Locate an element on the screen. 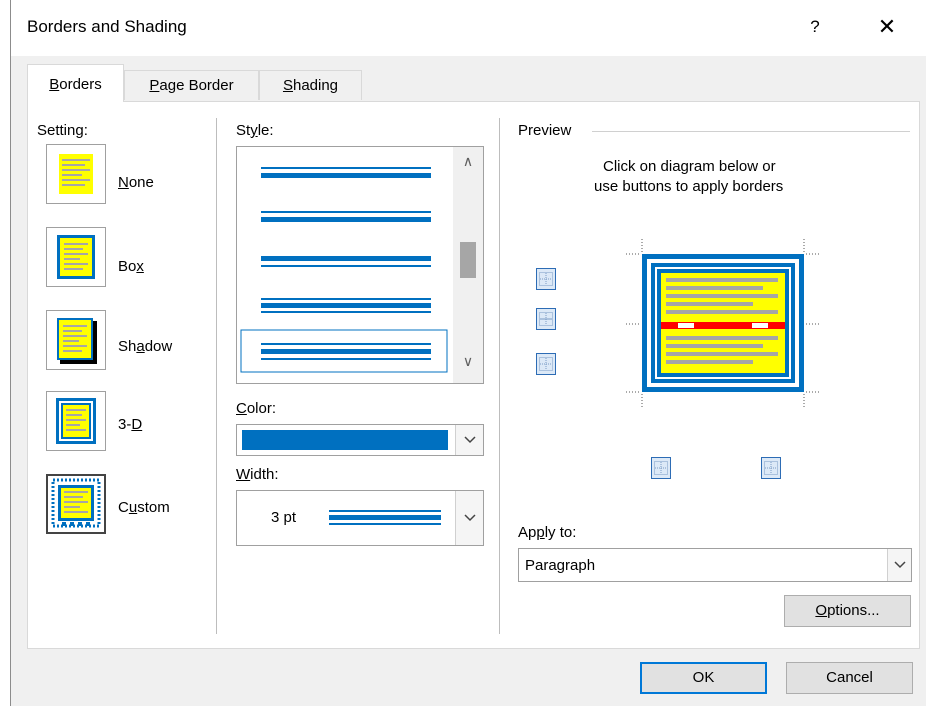 This screenshot has height=706, width=926. setting-none-label: None is located at coordinates (136, 182).